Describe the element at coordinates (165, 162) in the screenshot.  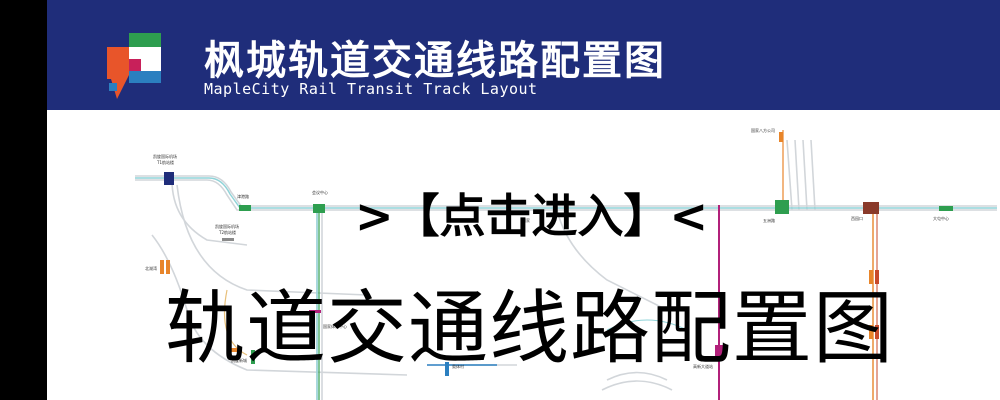
I see `station-sublabel: T1航站楼` at that location.